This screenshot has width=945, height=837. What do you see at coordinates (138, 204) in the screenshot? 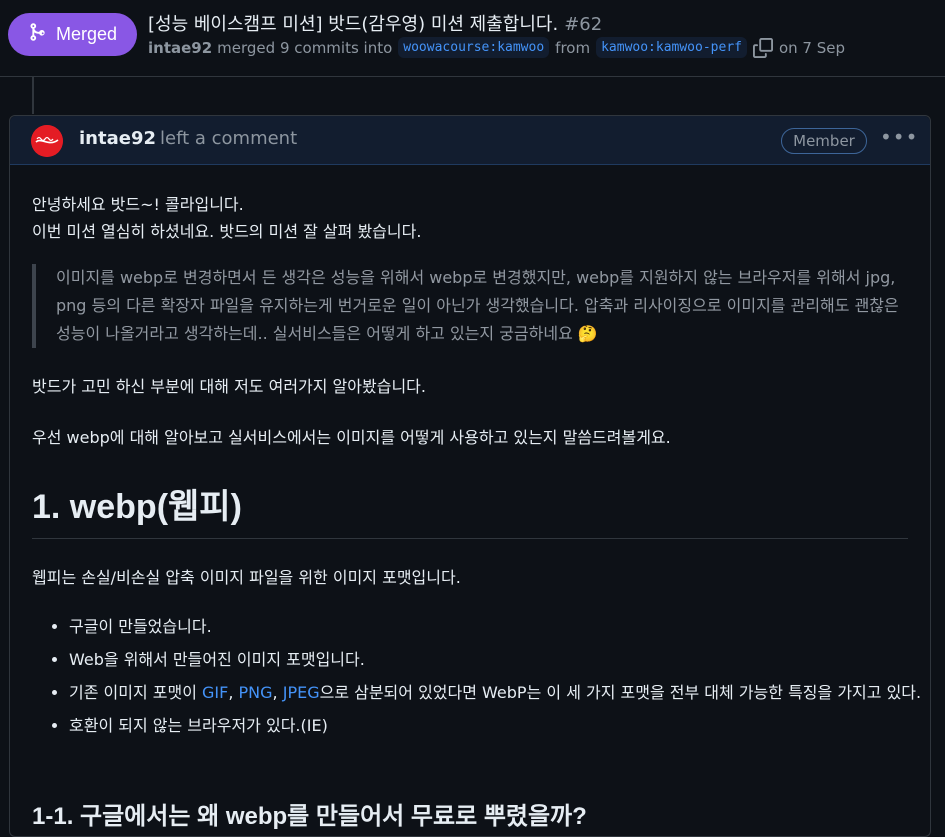
I see `greeting-line-1: 안녕하세요 밧드~! 콜라입니다.` at bounding box center [138, 204].